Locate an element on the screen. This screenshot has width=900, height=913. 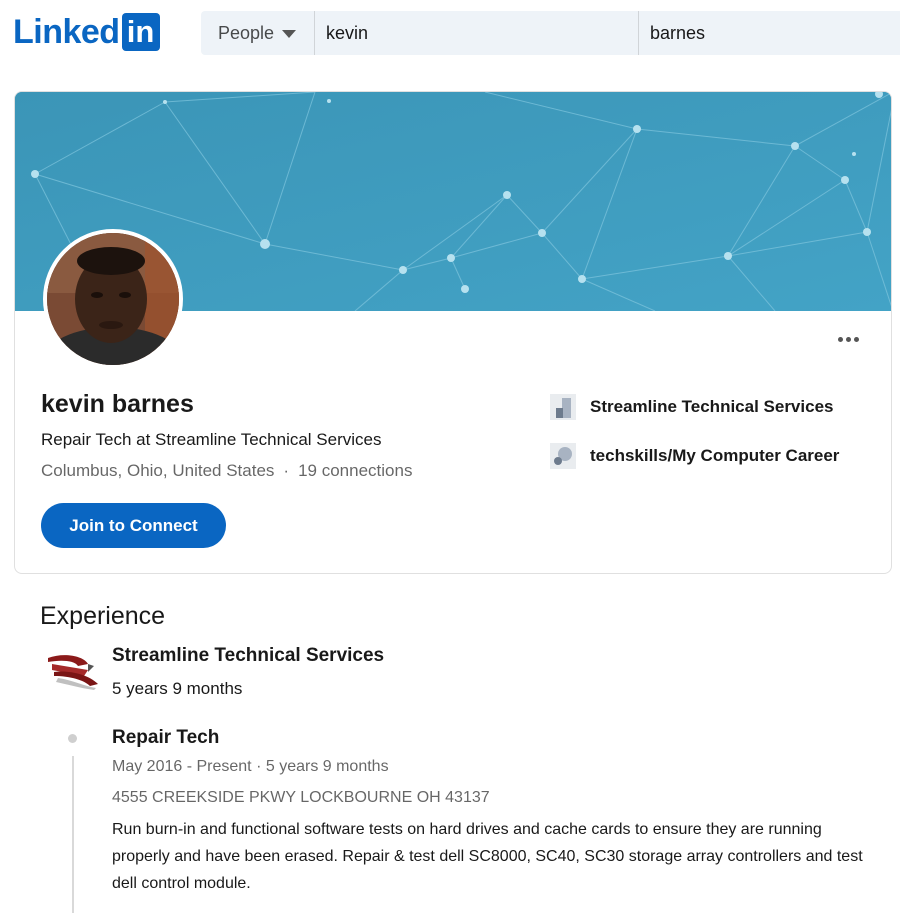
current-company-link: Streamline Technical Services is located at coordinates (691, 407).